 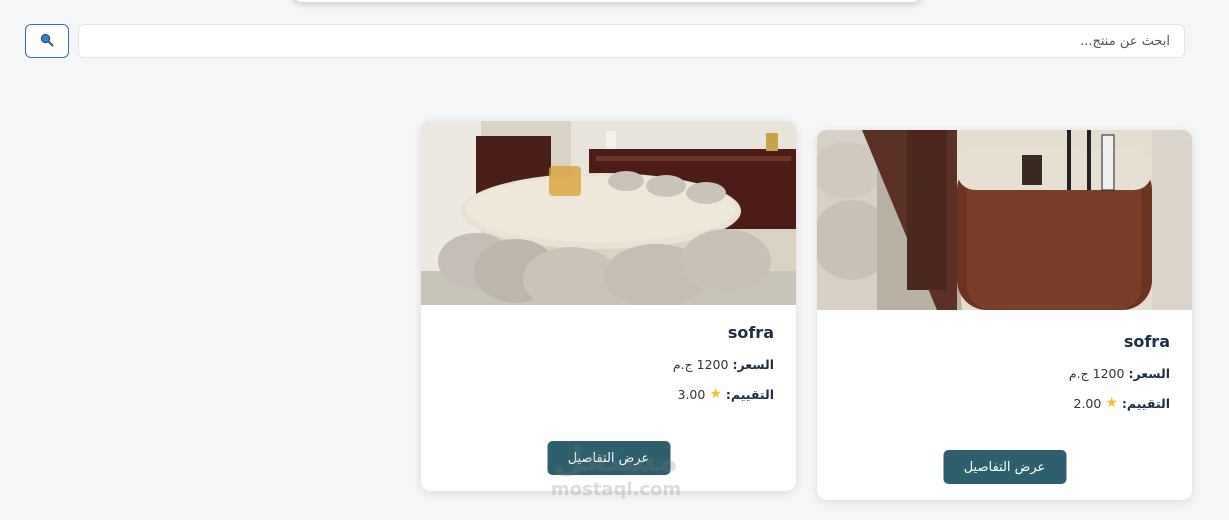 I want to click on product-rating: التقييم: ★ 2.00, so click(x=1122, y=403).